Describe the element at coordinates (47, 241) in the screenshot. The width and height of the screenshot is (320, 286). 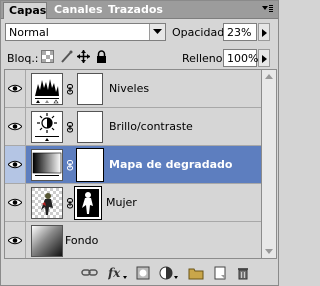
I see `background-layer-thumbnail` at that location.